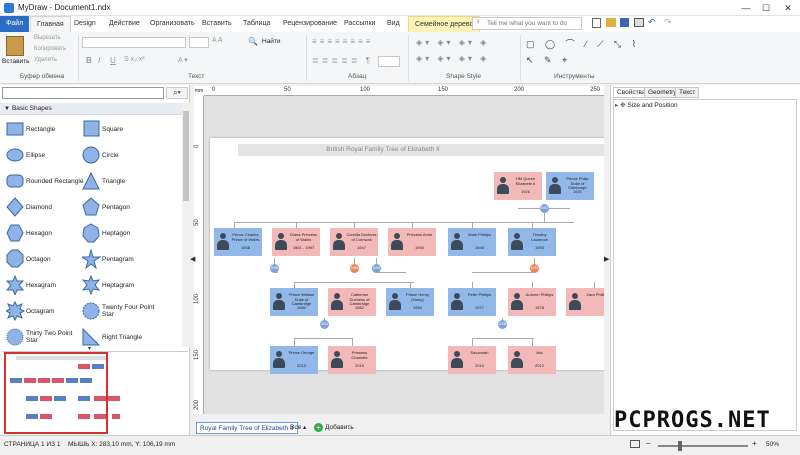 This screenshot has height=455, width=800. What do you see at coordinates (705, 106) in the screenshot?
I see `size-position-section: ▸ ✥ Size and Position` at bounding box center [705, 106].